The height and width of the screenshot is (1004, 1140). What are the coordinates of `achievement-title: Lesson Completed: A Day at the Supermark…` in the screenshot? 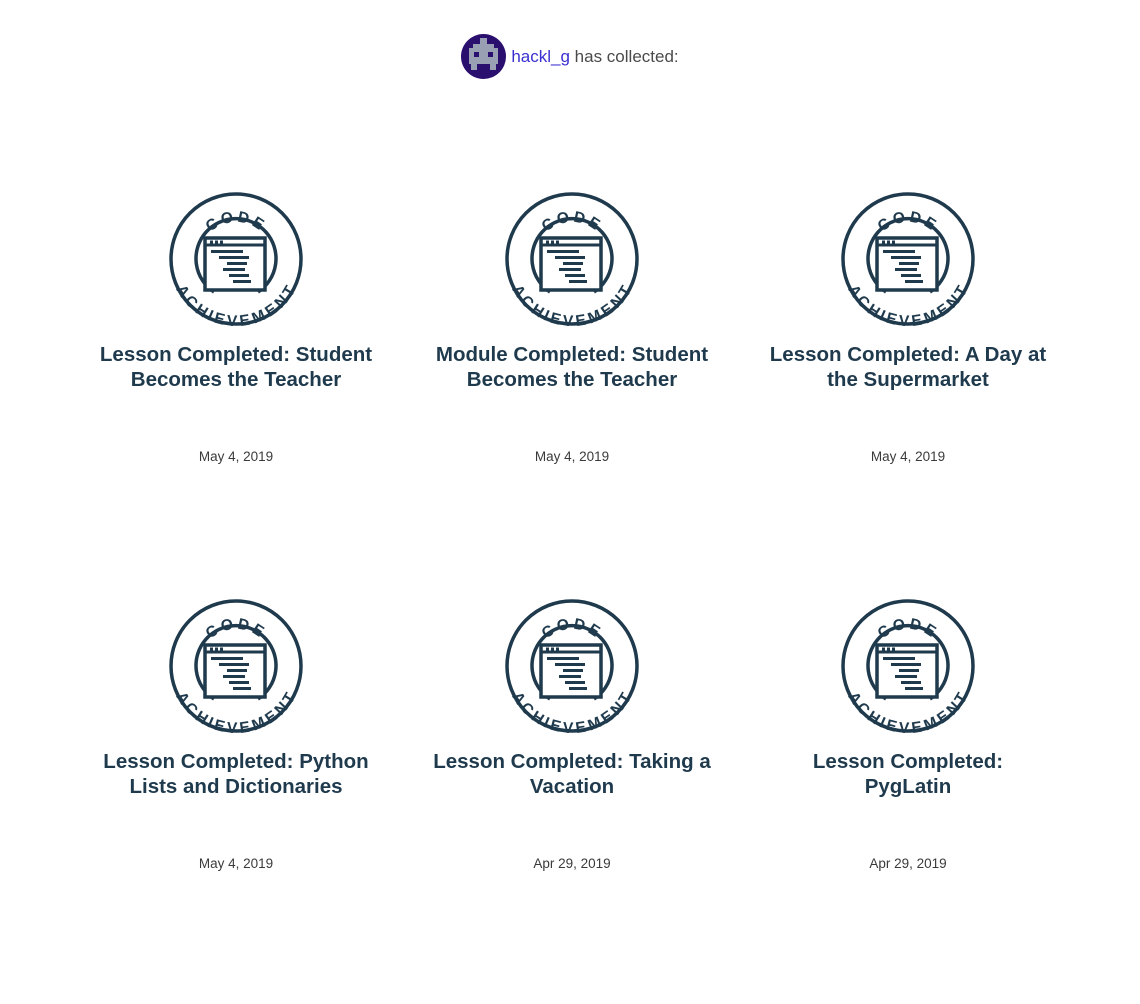 It's located at (908, 367).